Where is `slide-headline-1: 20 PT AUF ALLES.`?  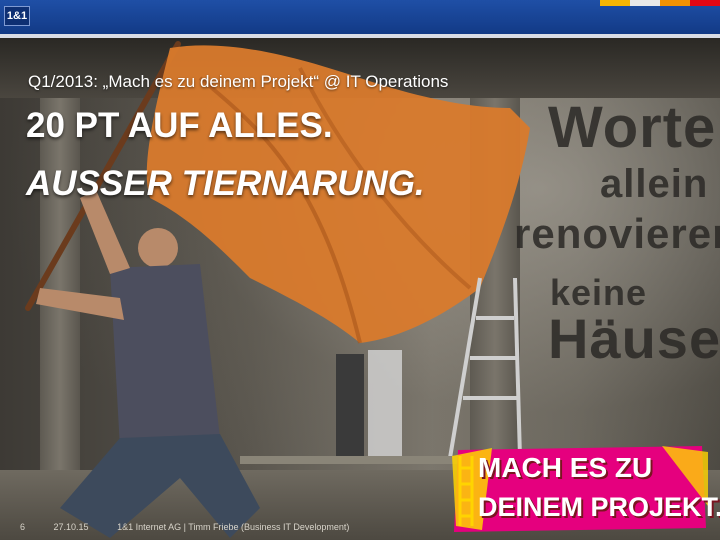
slide-headline-1: 20 PT AUF ALLES. is located at coordinates (179, 125).